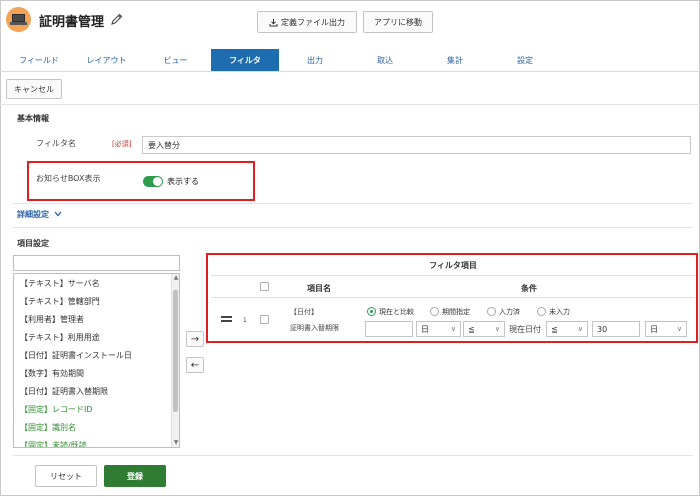  What do you see at coordinates (315, 60) in the screenshot?
I see `tab-output: 出力` at bounding box center [315, 60].